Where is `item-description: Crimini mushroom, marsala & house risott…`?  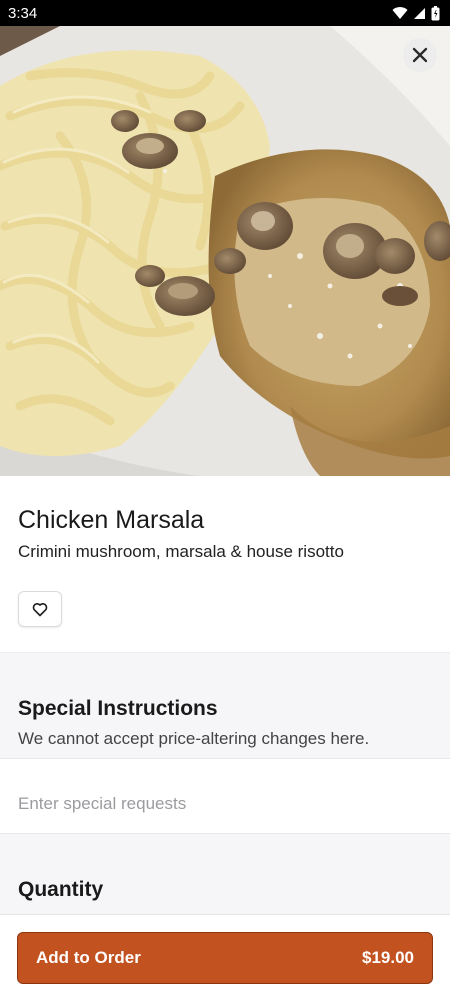
item-description: Crimini mushroom, marsala & house risott… is located at coordinates (181, 551).